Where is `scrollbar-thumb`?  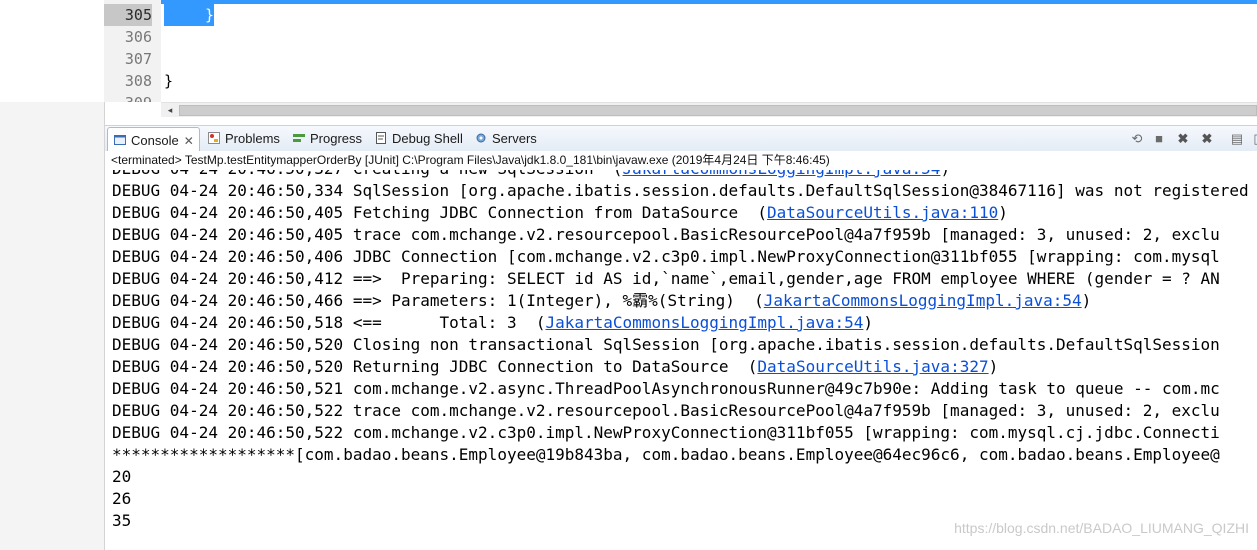
scrollbar-thumb is located at coordinates (718, 110).